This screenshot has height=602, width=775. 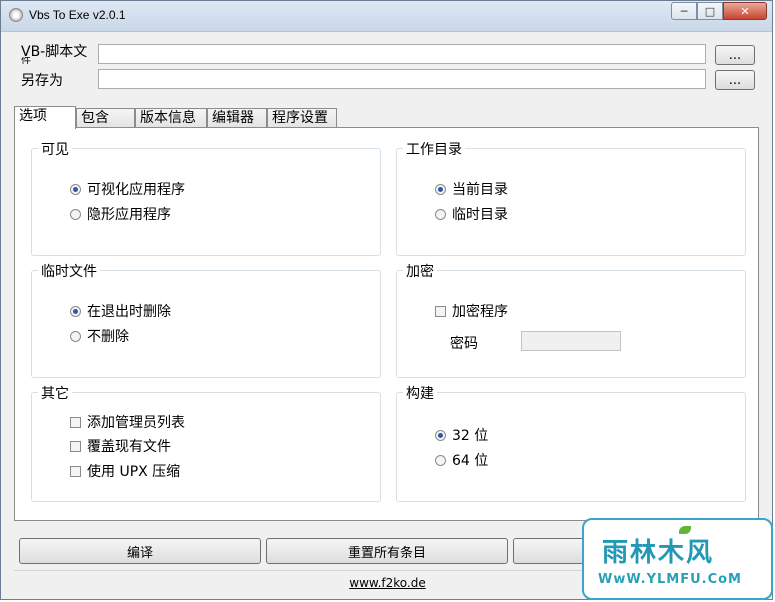 What do you see at coordinates (136, 423) in the screenshot?
I see `checkbox-add-admin-label: 添加管理员列表` at bounding box center [136, 423].